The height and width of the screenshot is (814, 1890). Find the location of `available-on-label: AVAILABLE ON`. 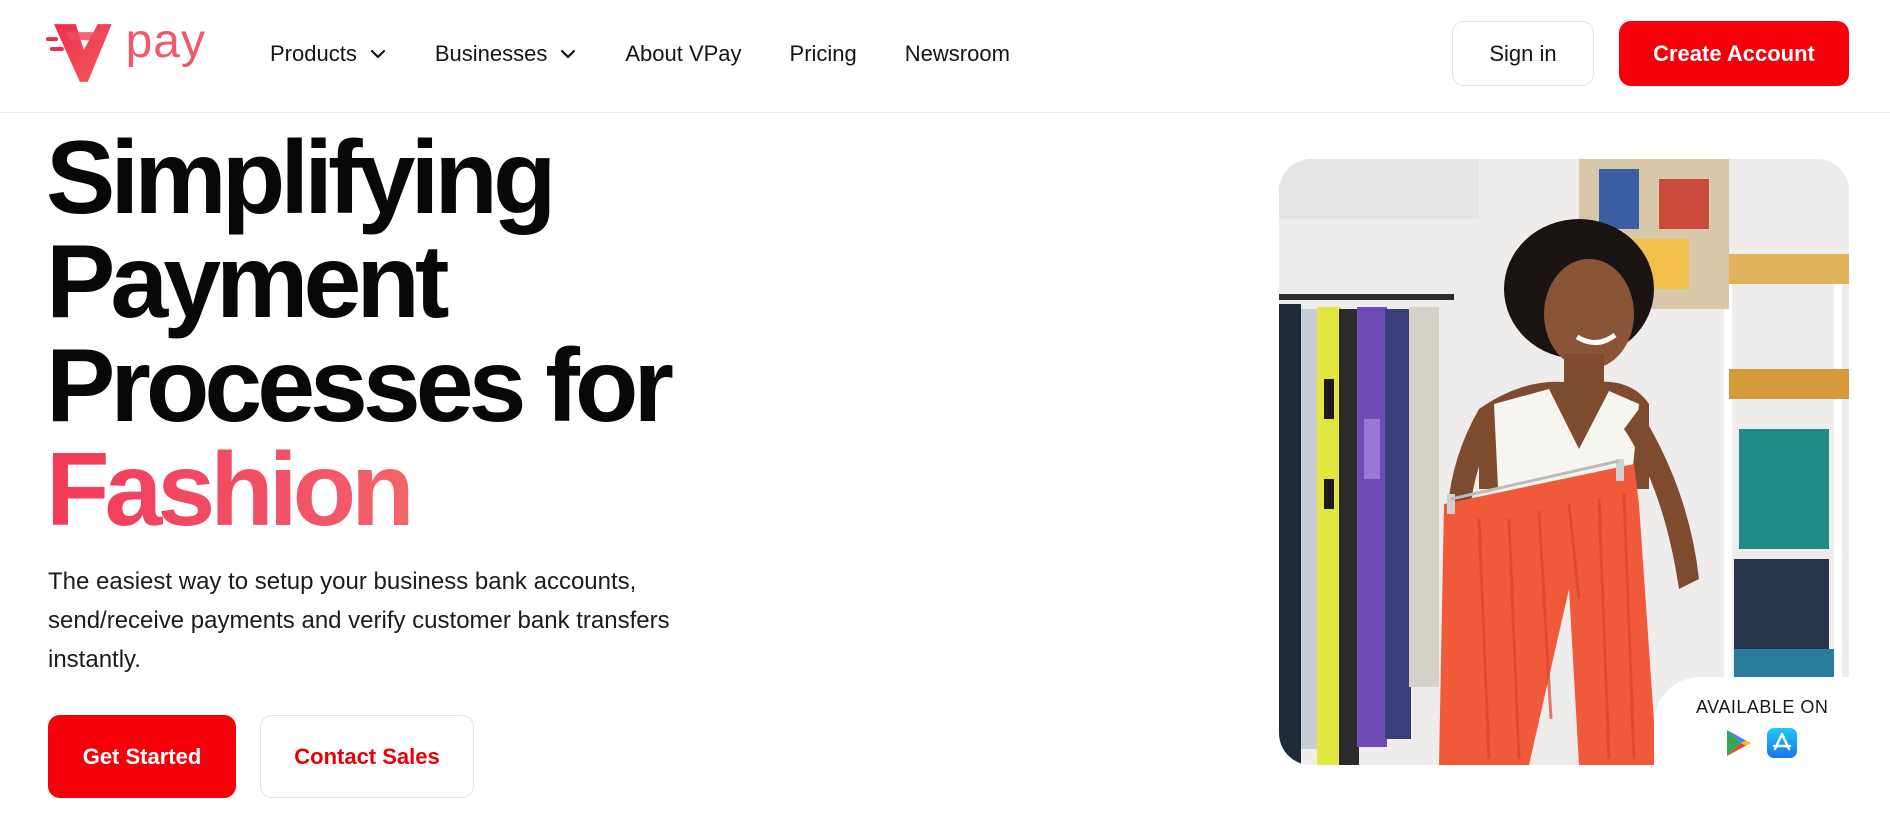

available-on-label: AVAILABLE ON is located at coordinates (1762, 707).